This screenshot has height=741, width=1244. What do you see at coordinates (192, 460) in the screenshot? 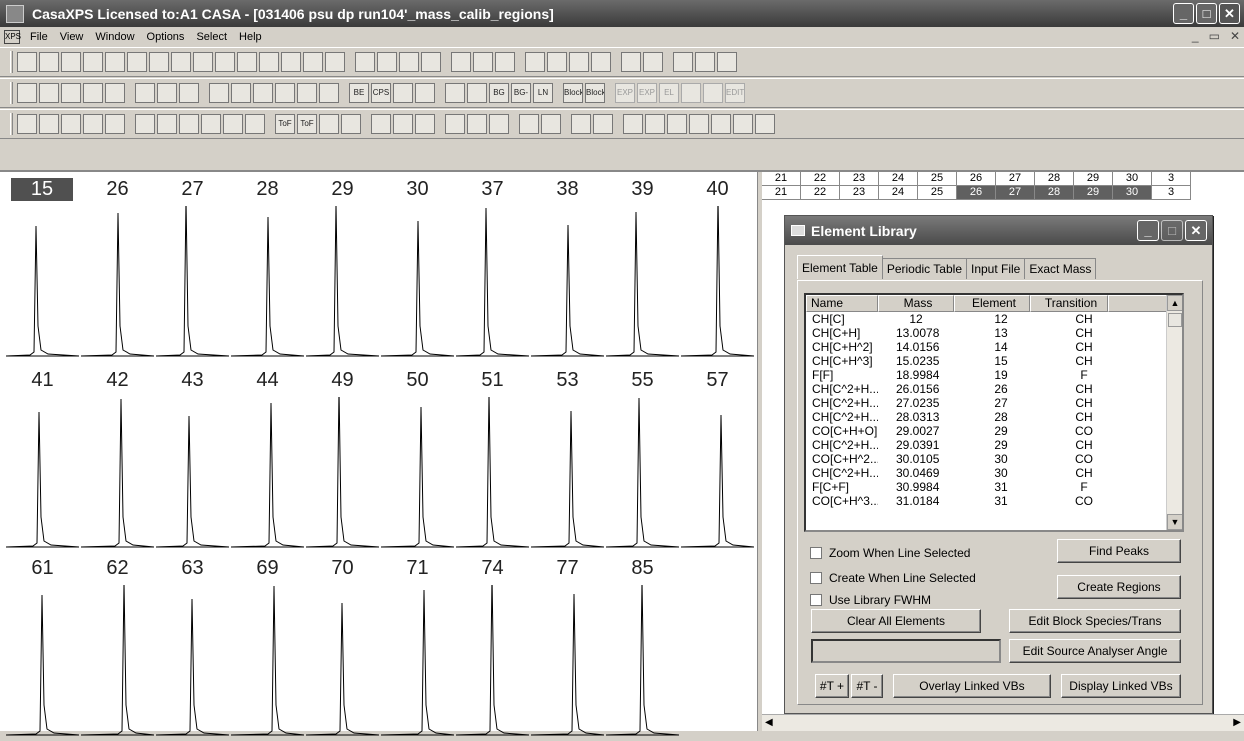
I see `spectrum-cell: 43` at bounding box center [192, 460].